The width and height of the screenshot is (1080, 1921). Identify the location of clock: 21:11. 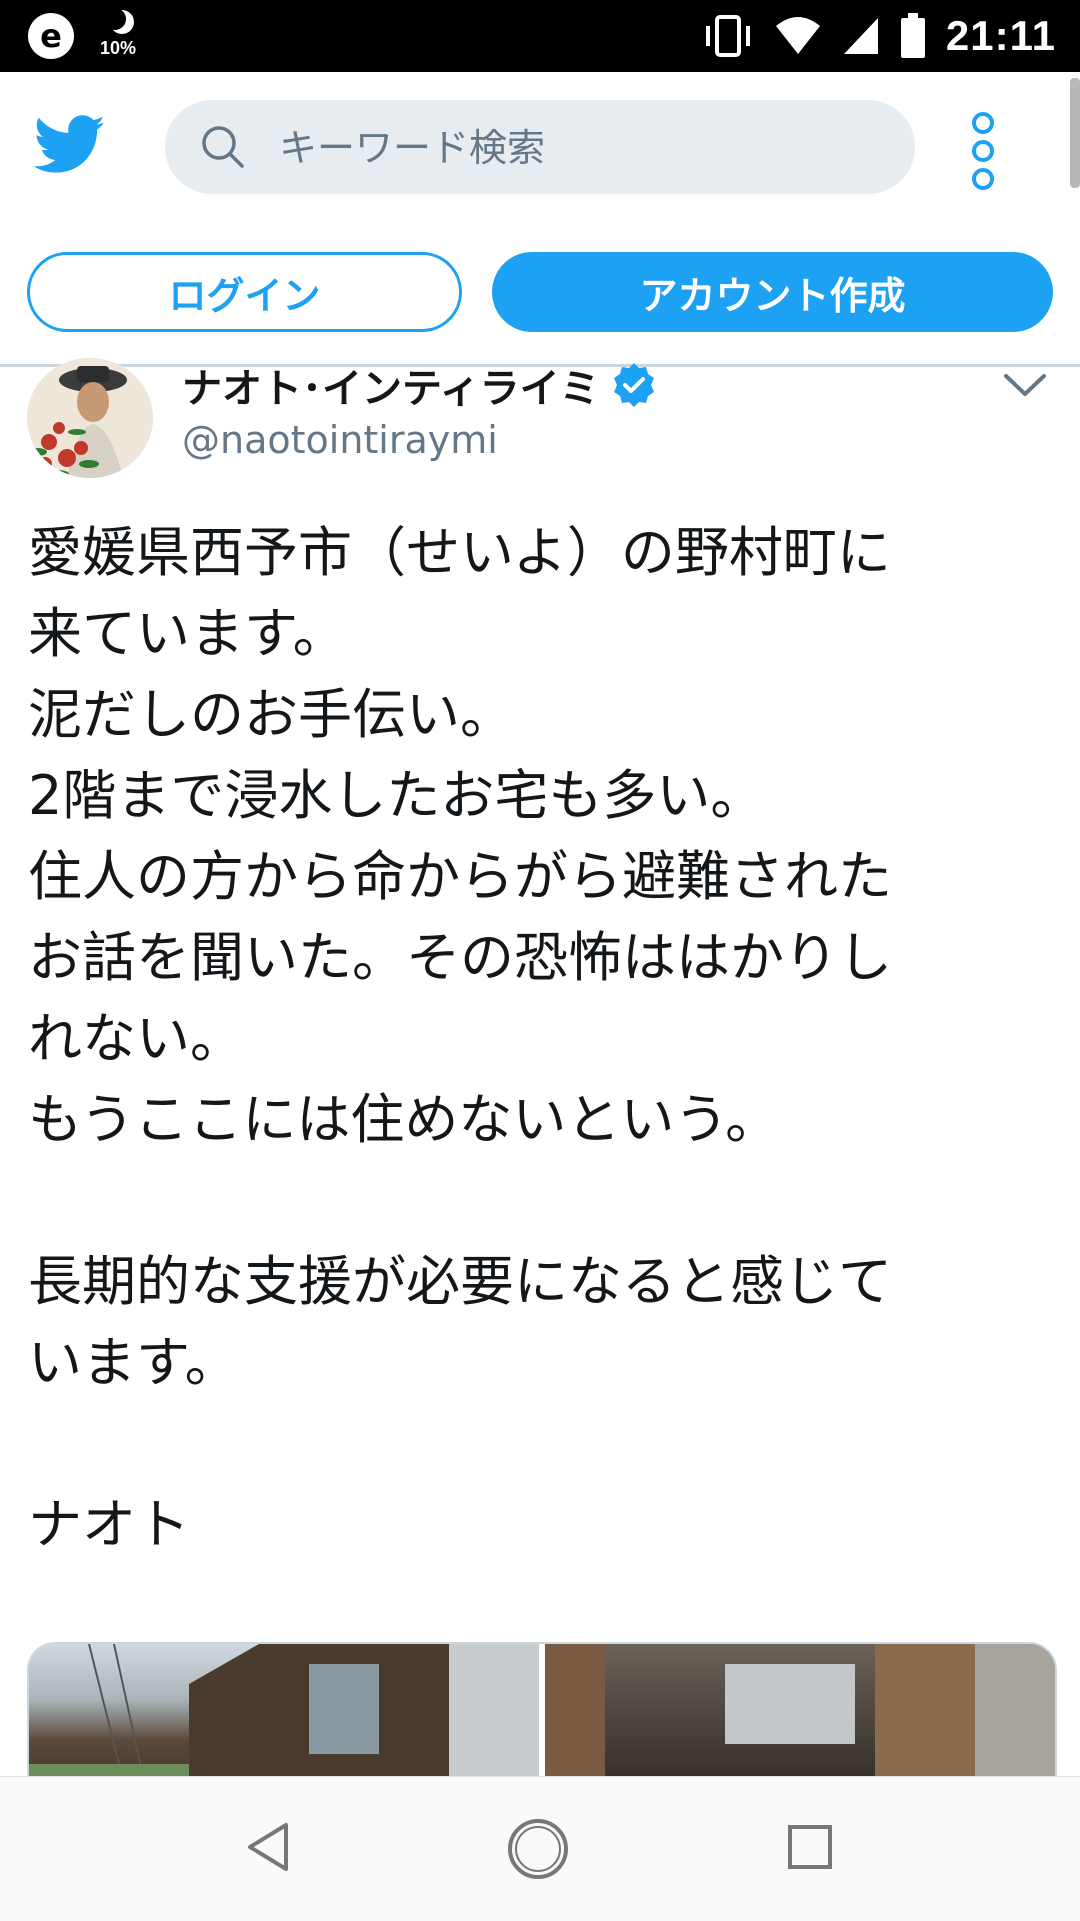
(1000, 35).